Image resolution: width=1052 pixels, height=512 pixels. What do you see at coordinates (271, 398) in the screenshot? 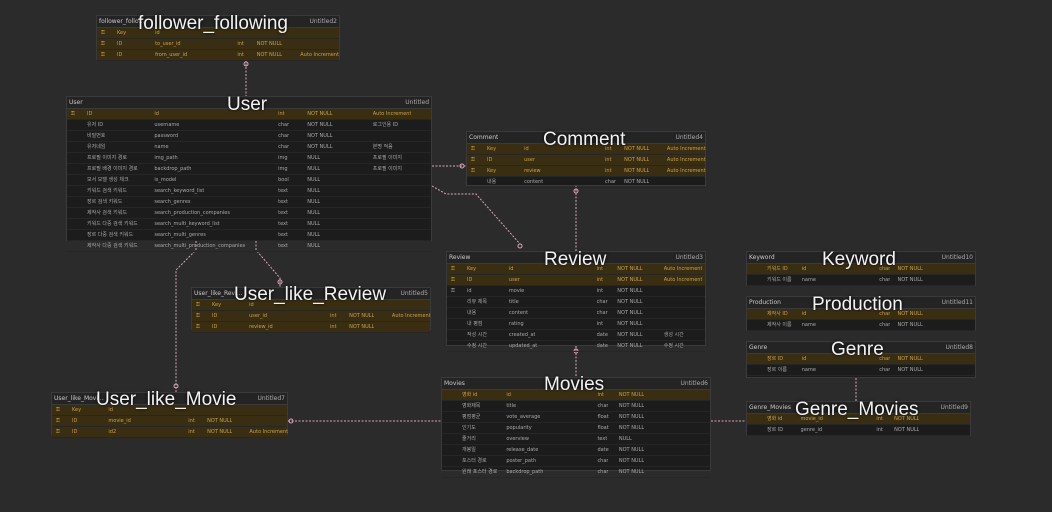
I see `table-untitled: Untitled7` at bounding box center [271, 398].